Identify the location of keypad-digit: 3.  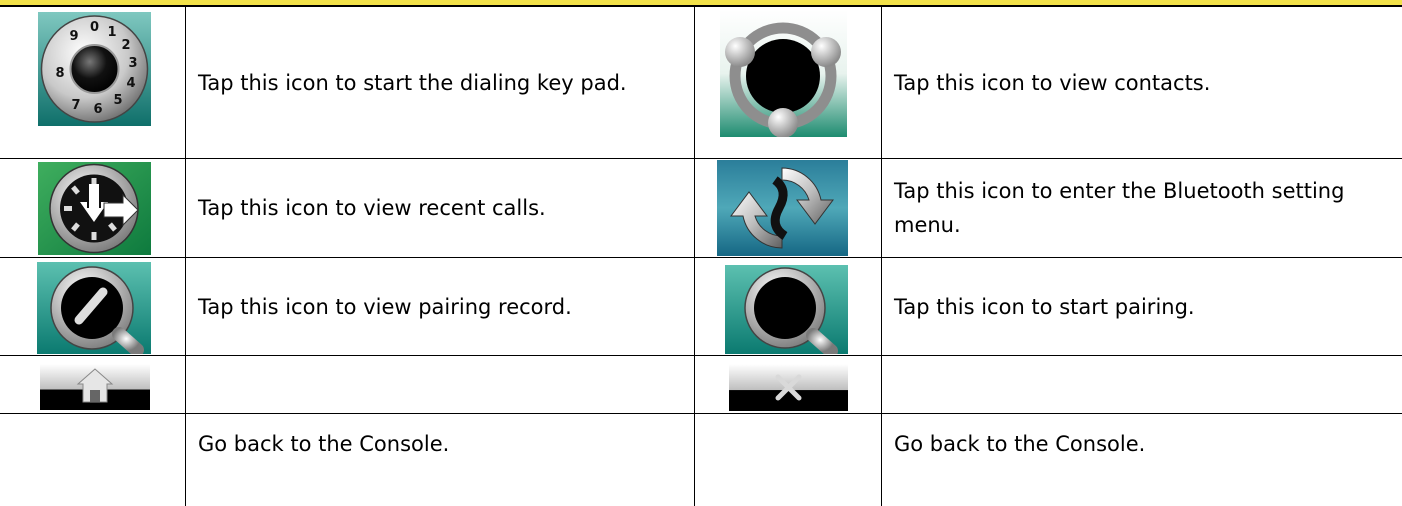
(132, 63).